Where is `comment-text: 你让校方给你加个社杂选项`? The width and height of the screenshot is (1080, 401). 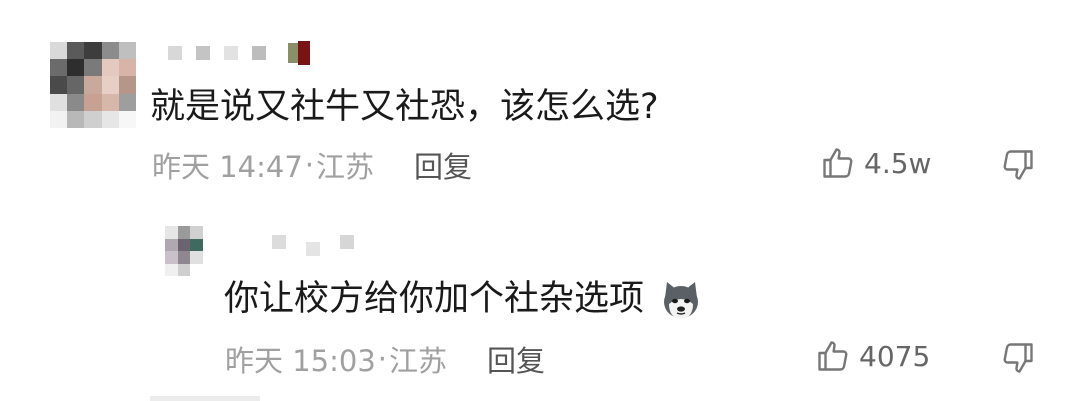
comment-text: 你让校方给你加个社杂选项 is located at coordinates (463, 296).